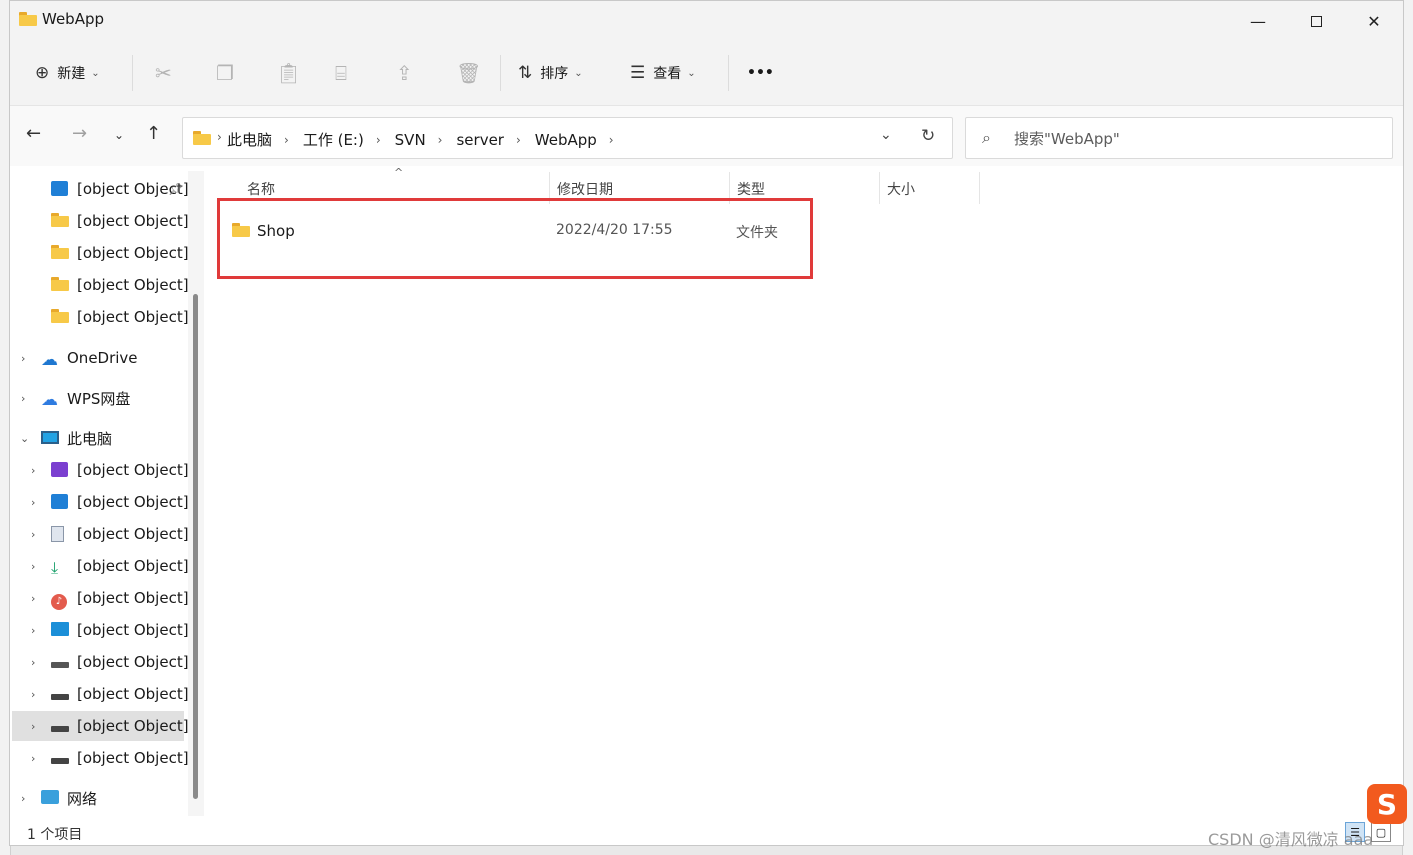  I want to click on arrow-left-icon: ←, so click(34, 133).